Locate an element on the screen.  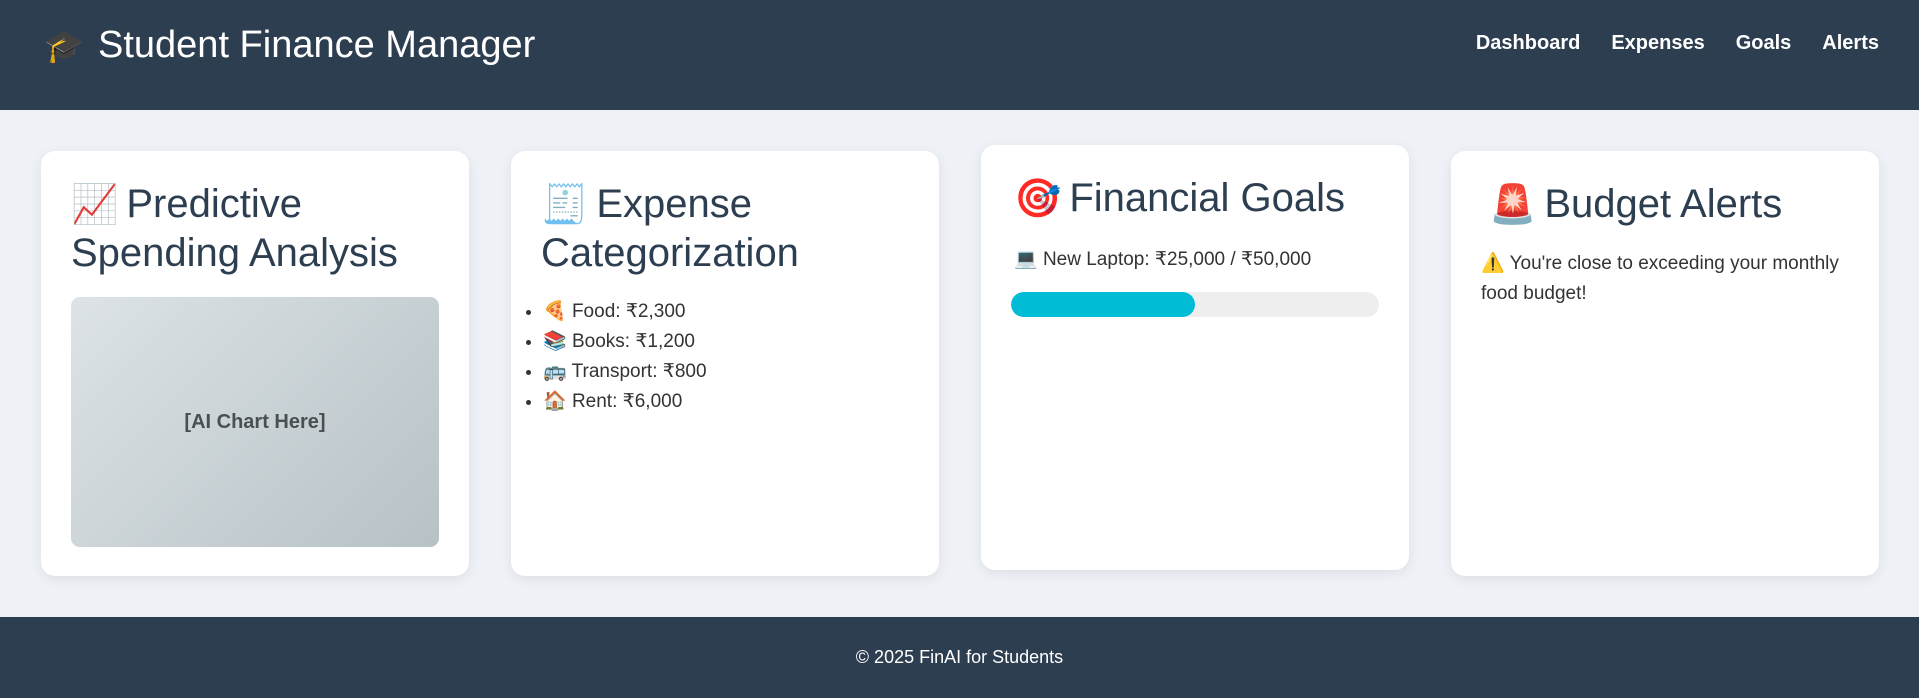
bus-icon: 🚌 is located at coordinates (555, 371).